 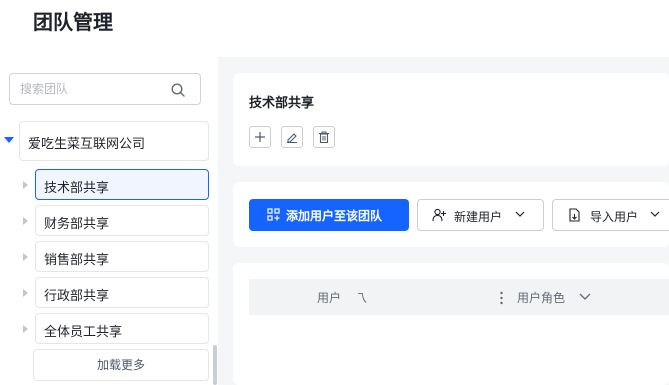 I want to click on tree-root-company: 爱吃生菜互联网公司, so click(x=114, y=141).